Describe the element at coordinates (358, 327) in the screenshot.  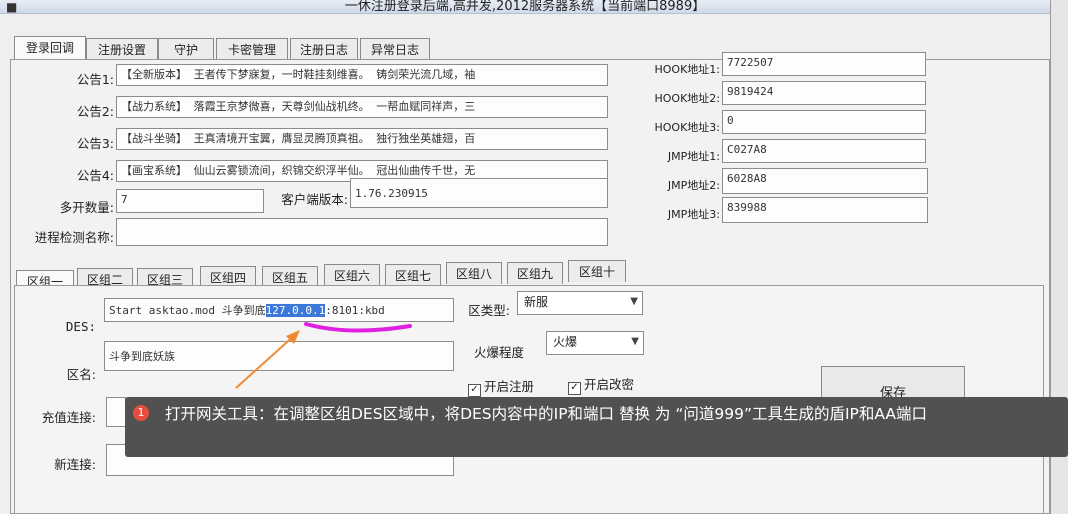
I see `annotation-underline` at that location.